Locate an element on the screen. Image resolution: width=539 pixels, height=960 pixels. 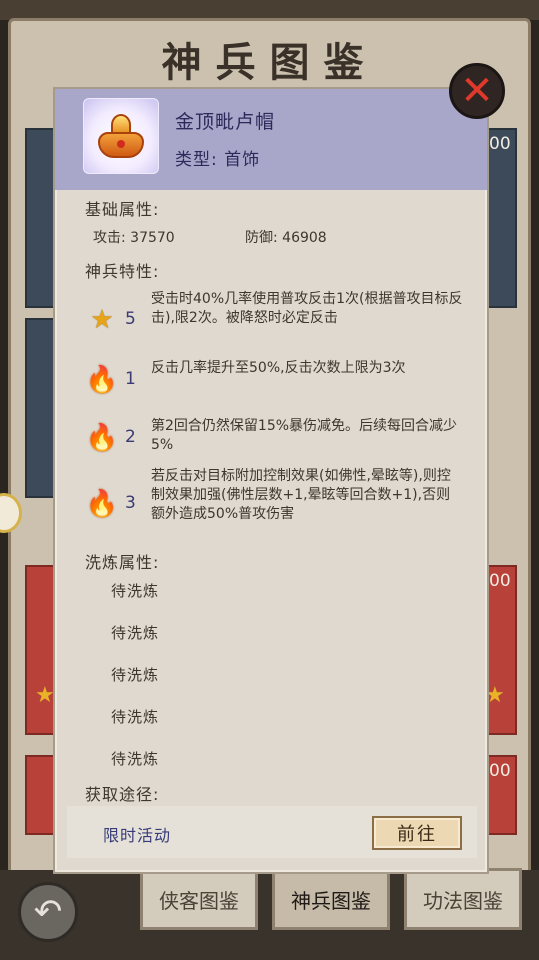
close-icon: ✕ is located at coordinates (477, 91).